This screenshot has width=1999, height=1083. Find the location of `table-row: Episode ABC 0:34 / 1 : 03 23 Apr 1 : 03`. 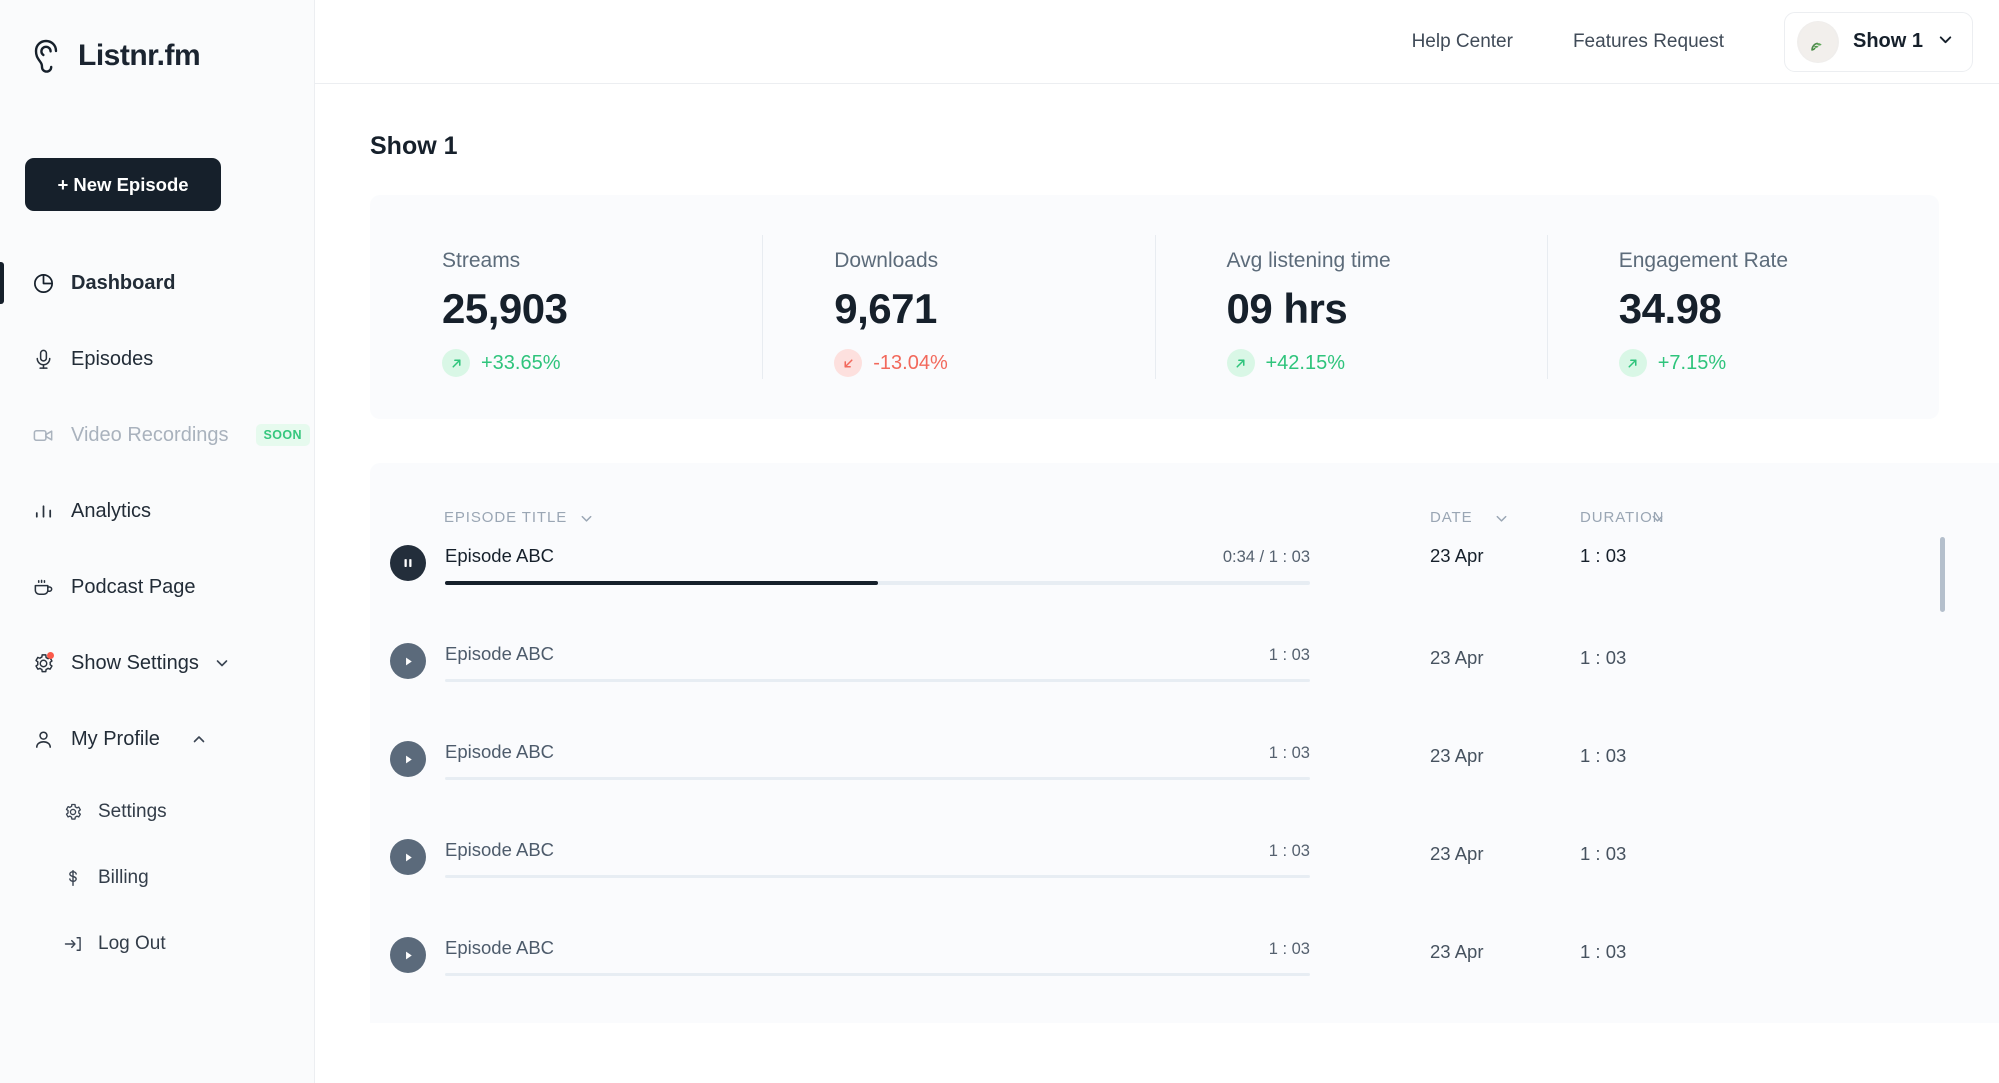

table-row: Episode ABC 0:34 / 1 : 03 23 Apr 1 : 03 is located at coordinates (1184, 580).